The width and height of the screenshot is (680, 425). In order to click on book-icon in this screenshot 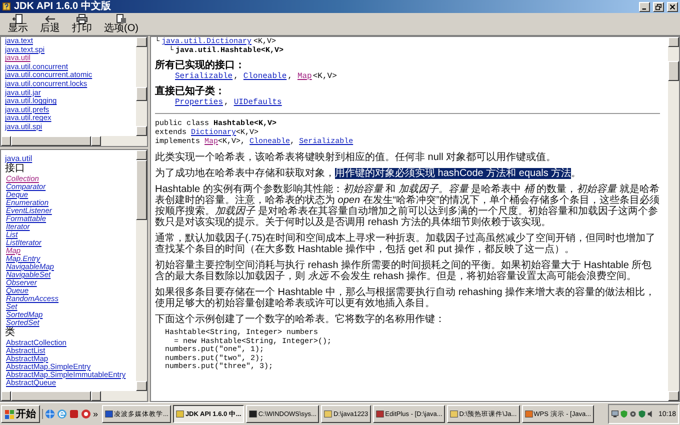, I will do `click(6, 6)`.